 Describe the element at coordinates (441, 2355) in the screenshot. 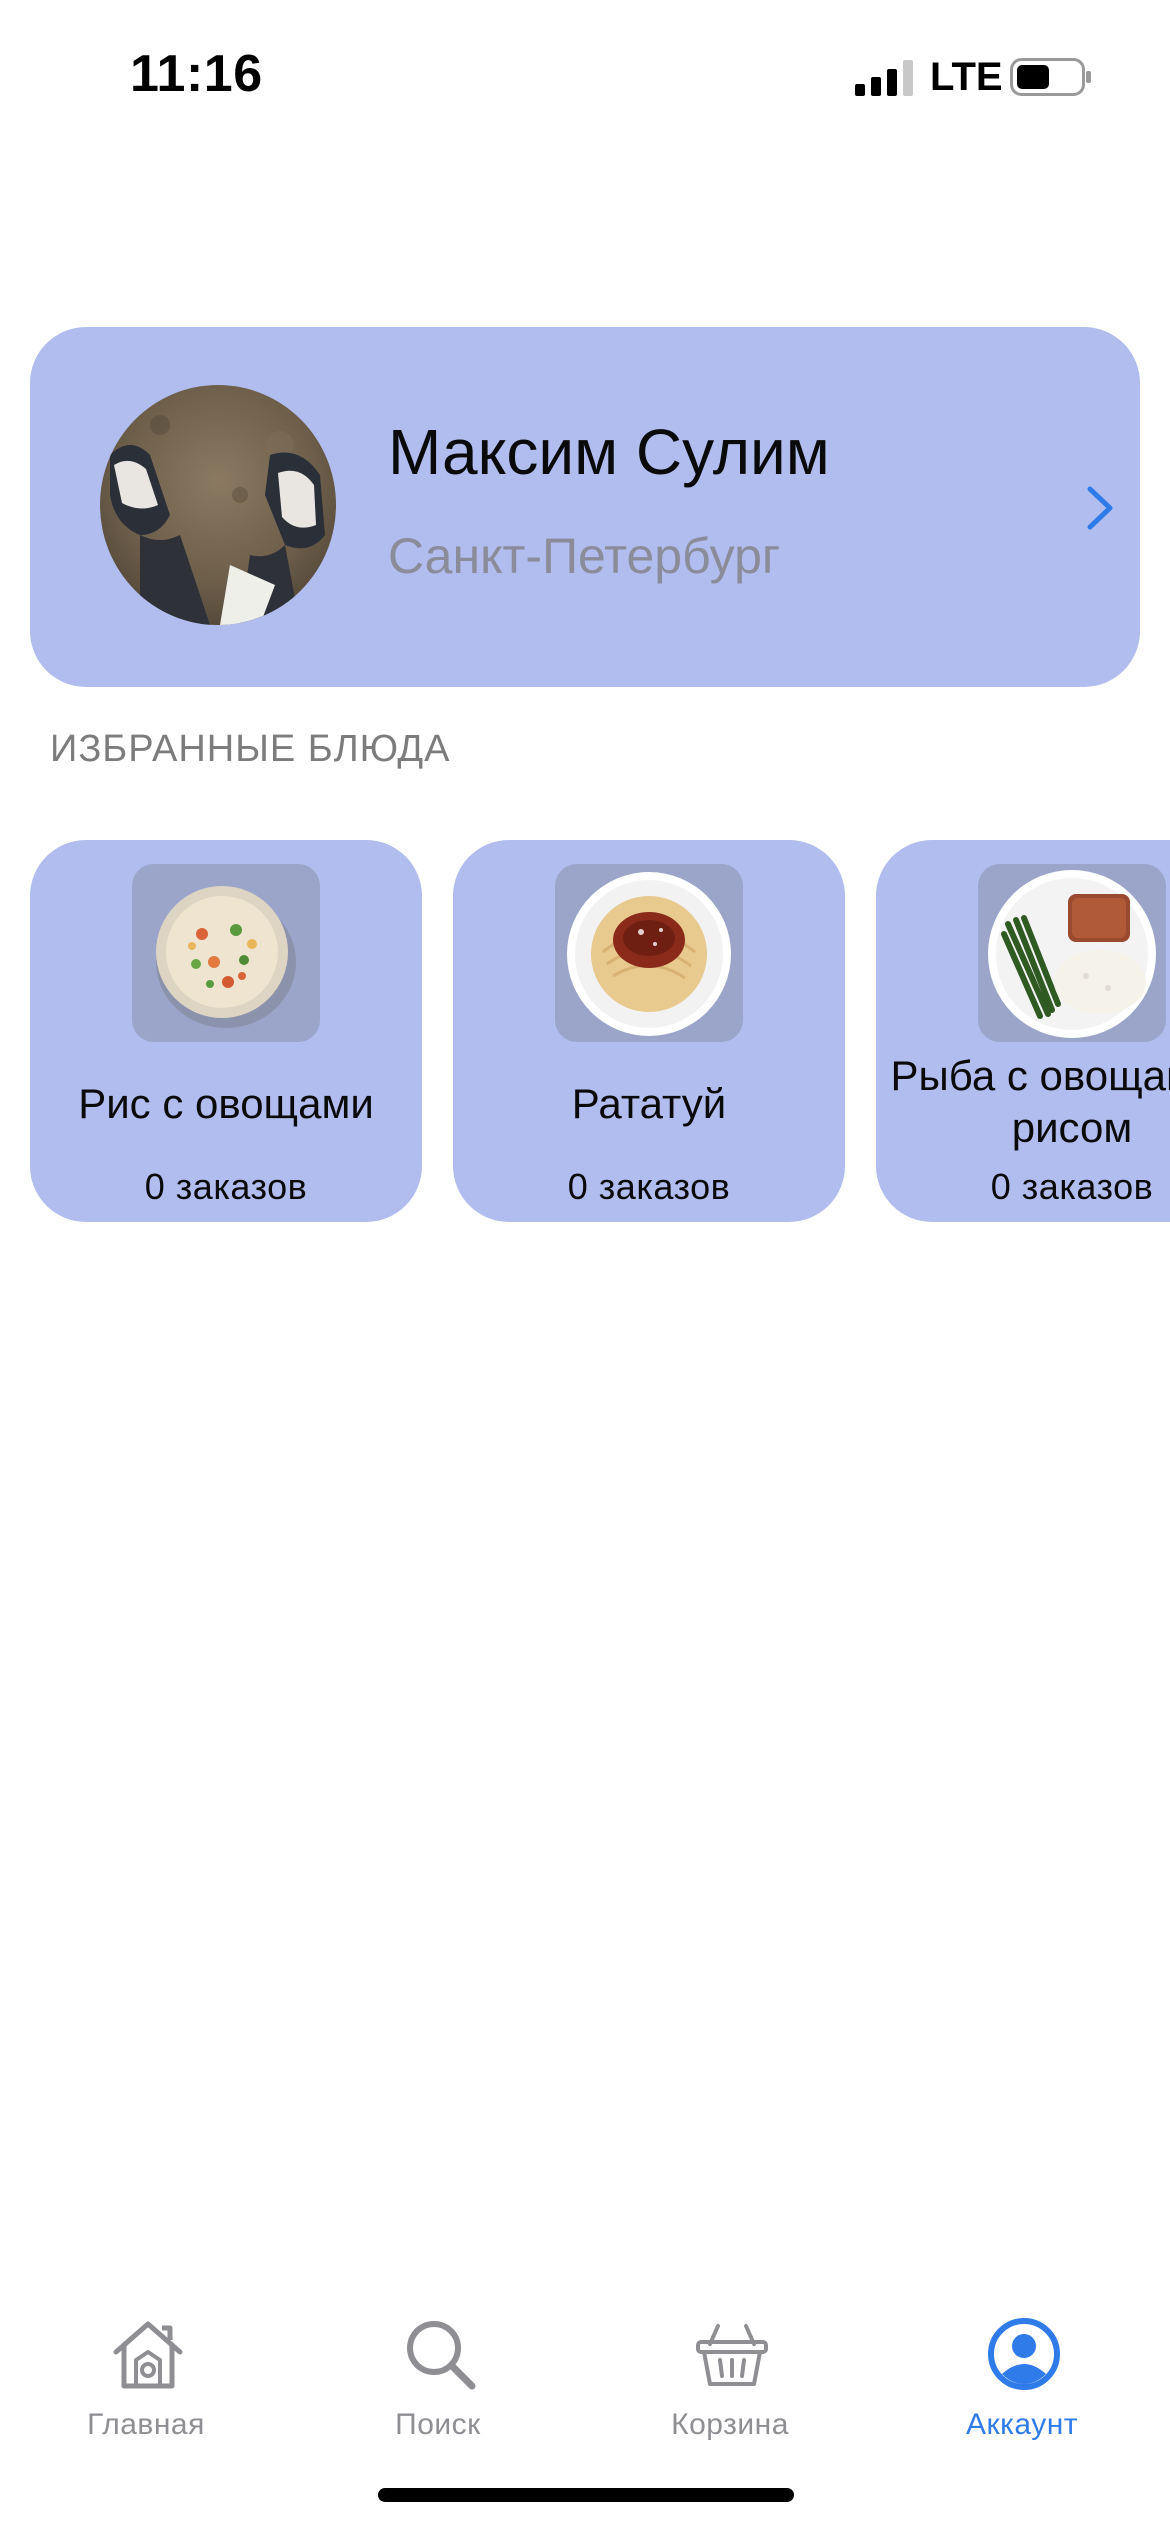

I see `magnifier-icon` at that location.